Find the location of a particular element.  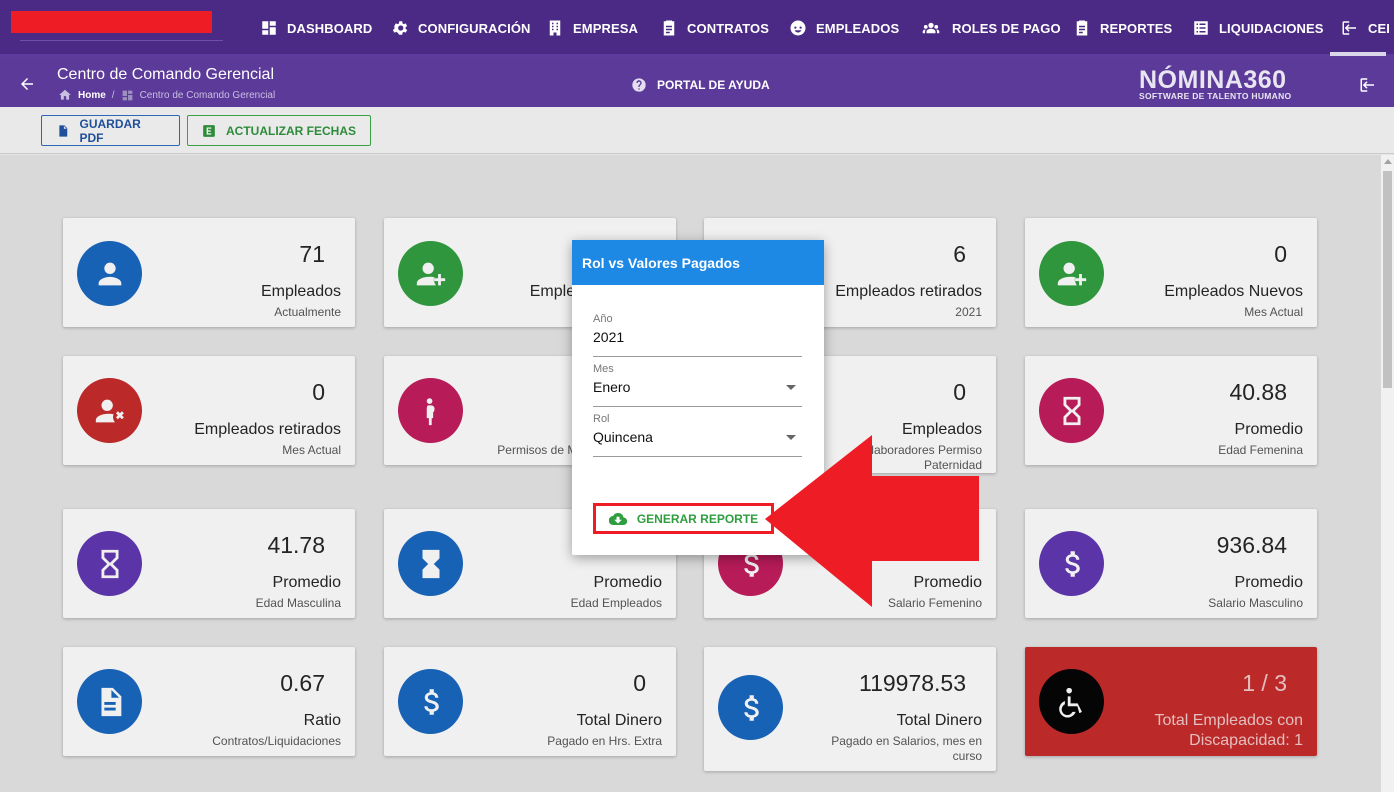

action-toolbar: GUARDAR PDF ACTUALIZAR FECHAS is located at coordinates (697, 130).